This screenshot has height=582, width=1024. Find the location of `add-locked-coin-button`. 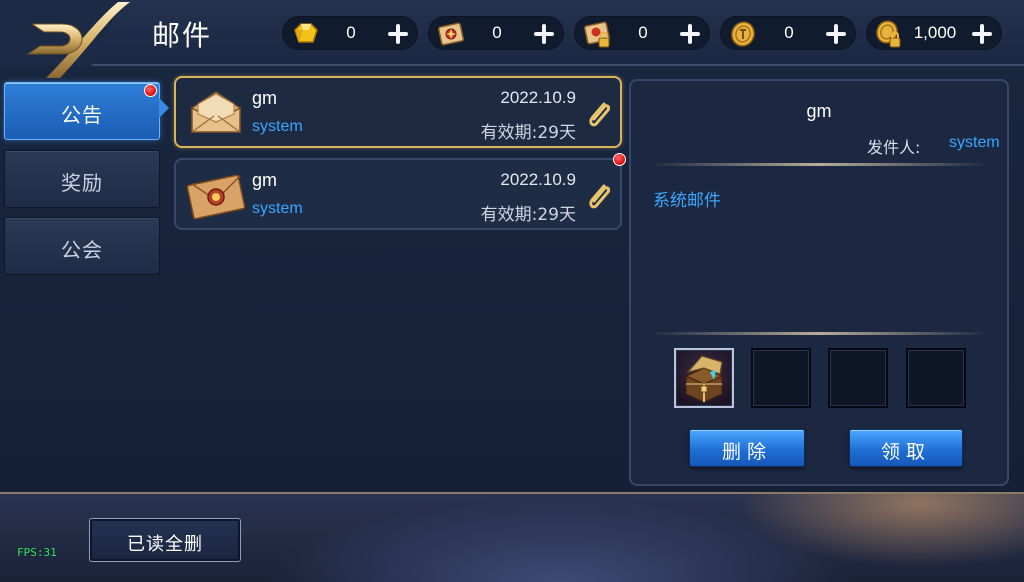

add-locked-coin-button is located at coordinates (982, 34).